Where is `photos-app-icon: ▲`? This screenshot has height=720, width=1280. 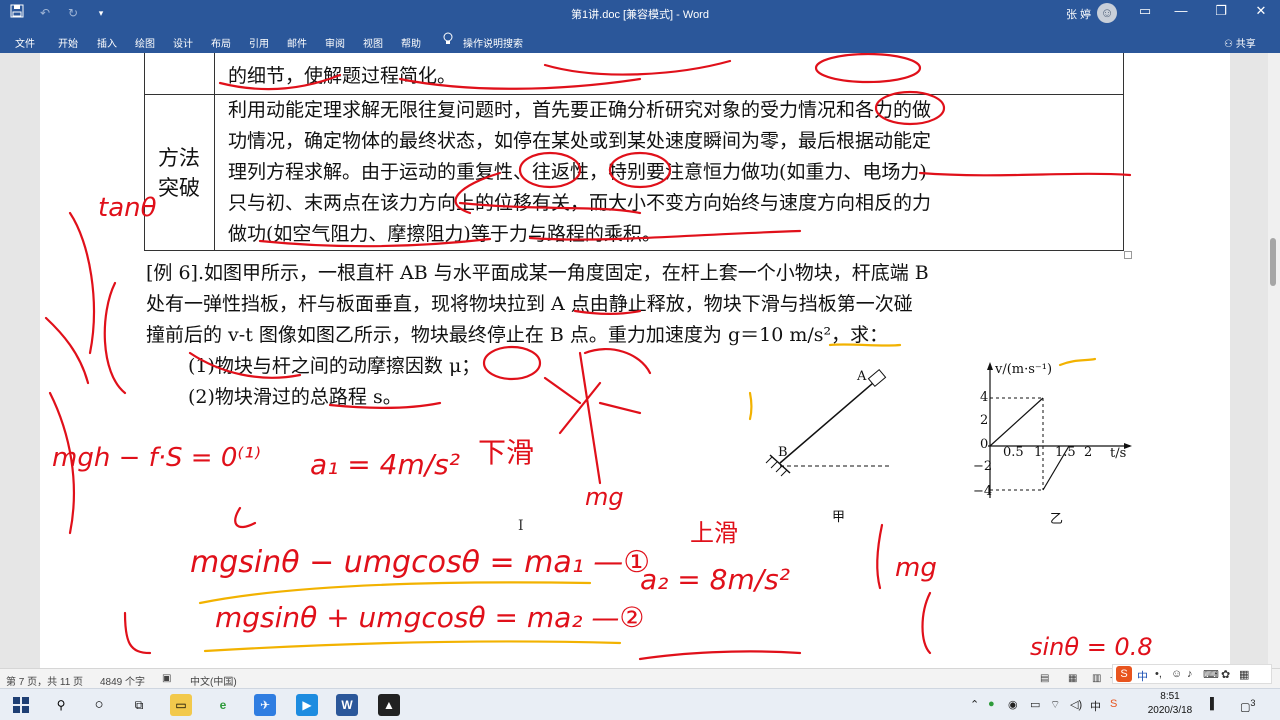 photos-app-icon: ▲ is located at coordinates (389, 705).